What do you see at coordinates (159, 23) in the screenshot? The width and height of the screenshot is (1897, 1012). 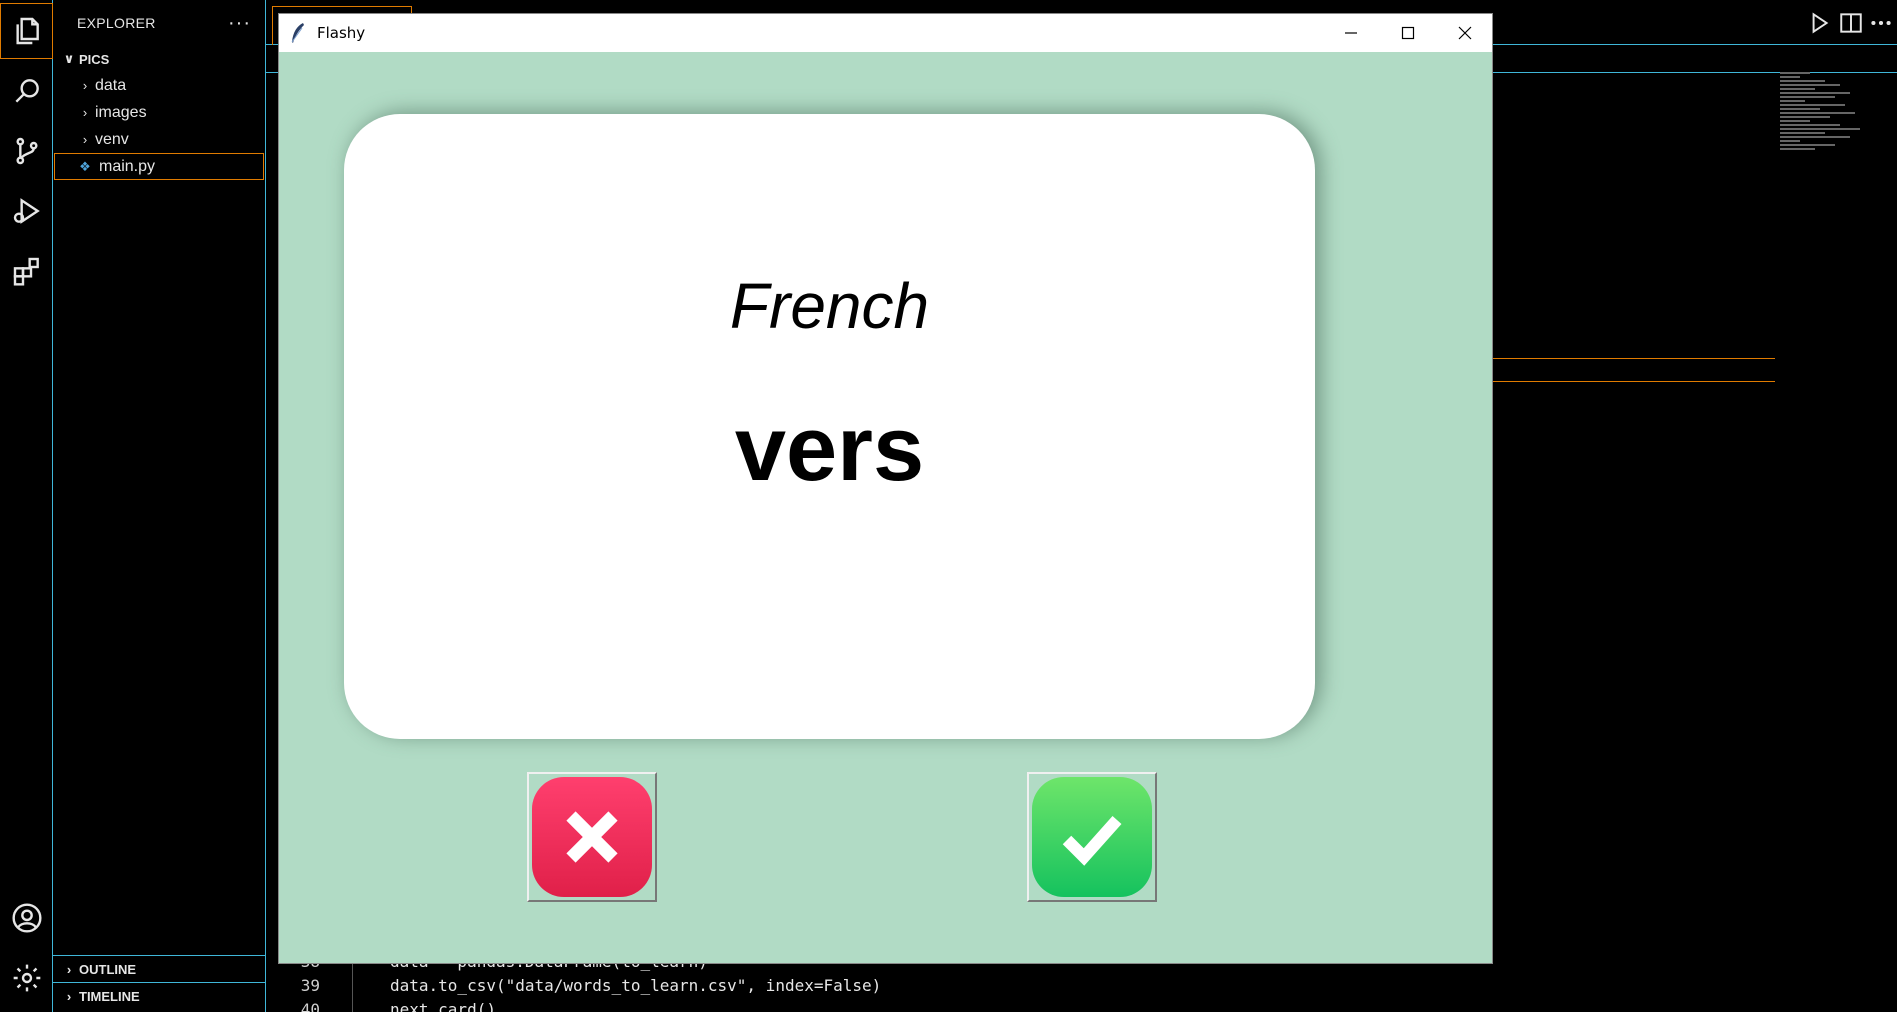 I see `explorer-header: EXPLORER ···` at bounding box center [159, 23].